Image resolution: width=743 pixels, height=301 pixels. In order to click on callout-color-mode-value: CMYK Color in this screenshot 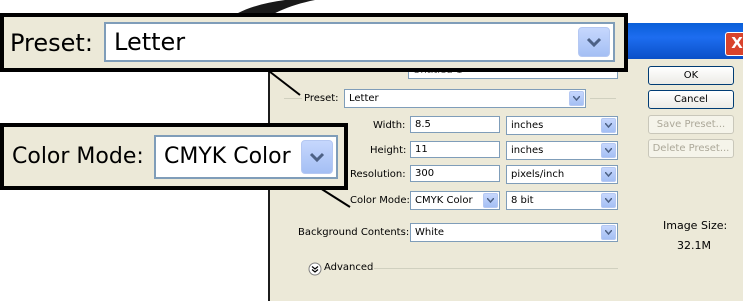, I will do `click(227, 156)`.